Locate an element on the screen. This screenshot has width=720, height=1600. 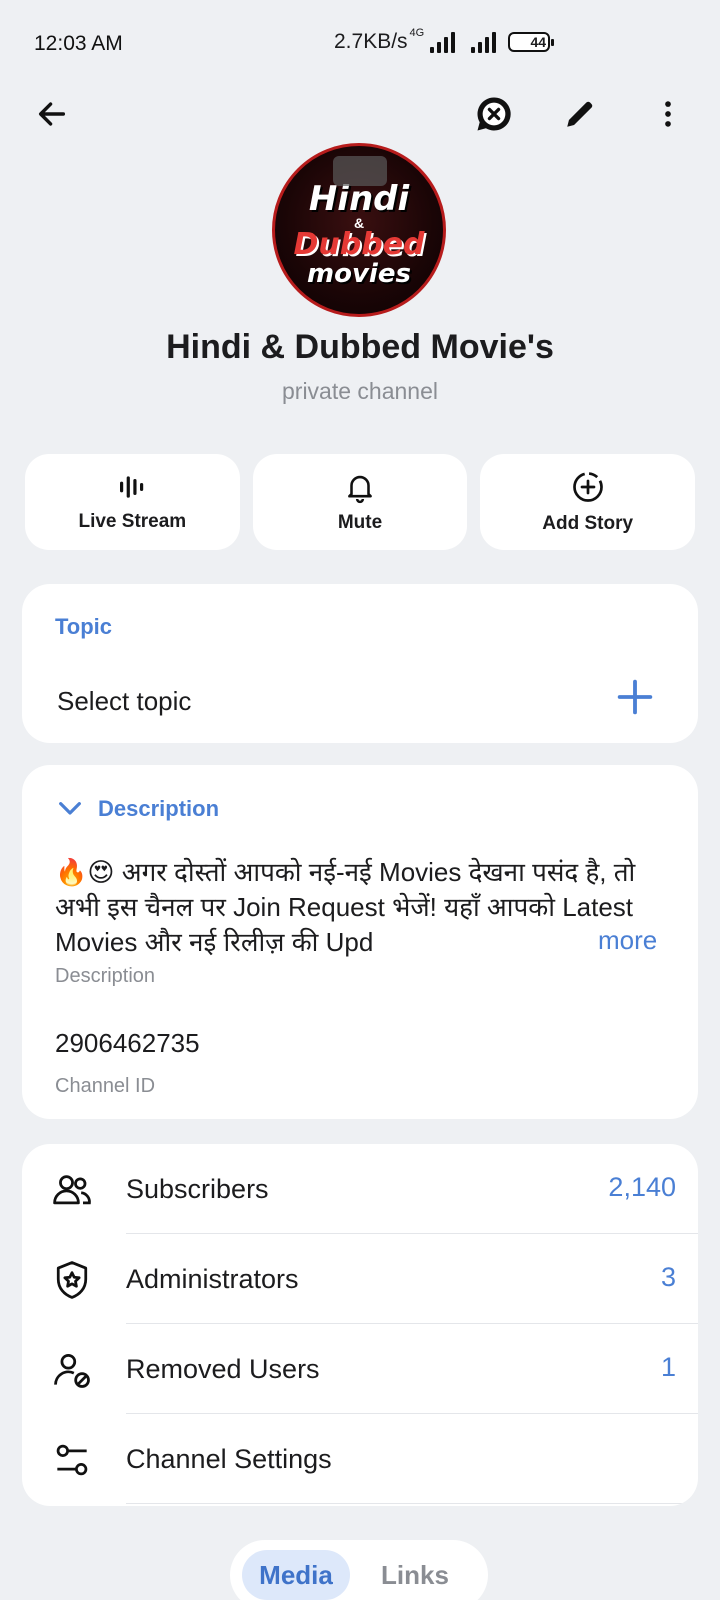
list-item-removed-users: Removed Users 1 is located at coordinates (360, 1369).